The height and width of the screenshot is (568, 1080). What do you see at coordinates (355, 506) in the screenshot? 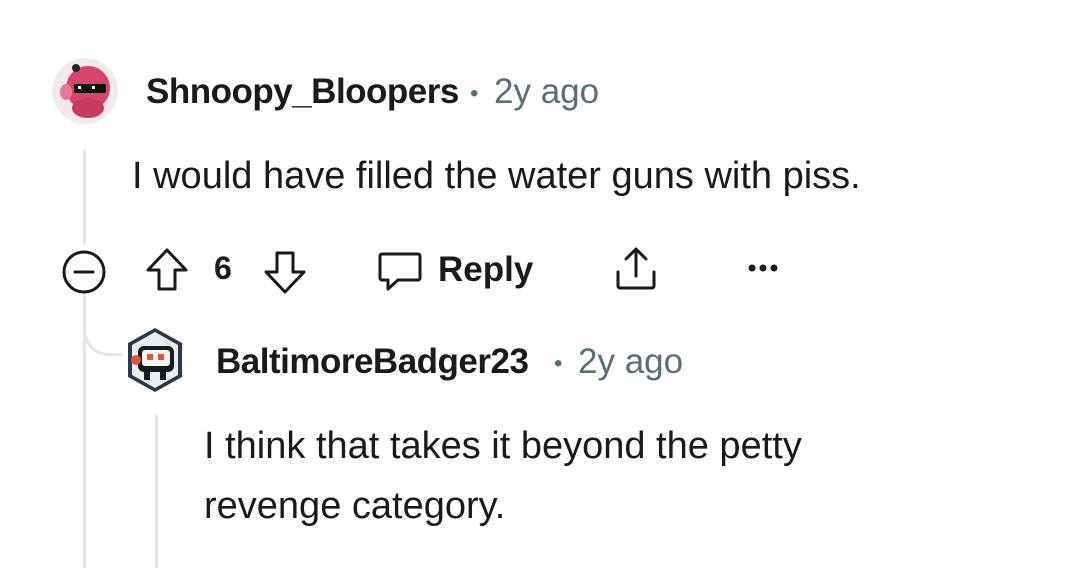
I see `reply-body-line: revenge category.` at bounding box center [355, 506].